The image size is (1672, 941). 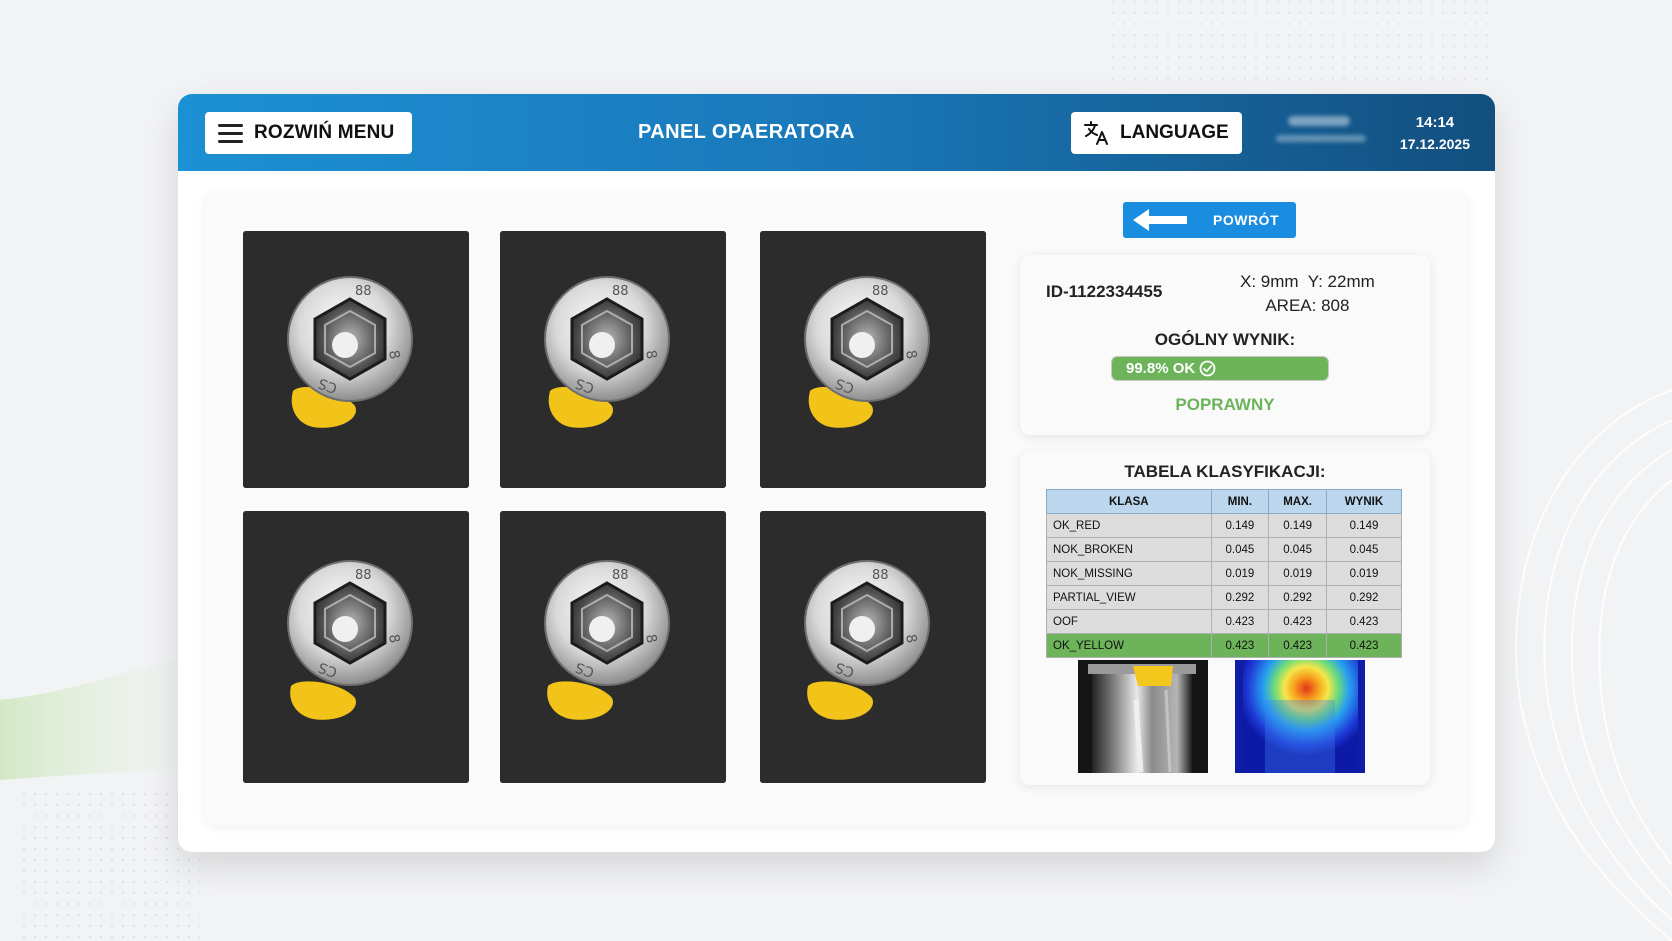 I want to click on table-header-row: KLASA MIN. MAX. WYNIK, so click(x=1224, y=501).